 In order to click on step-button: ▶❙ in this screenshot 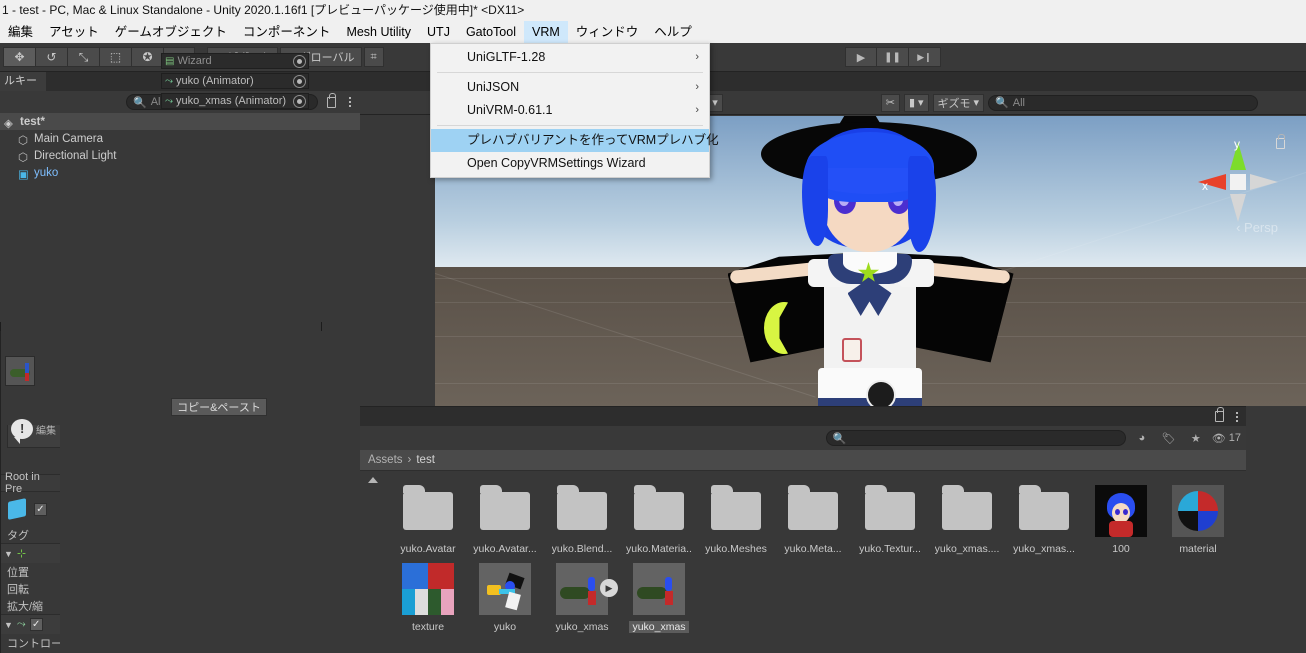, I will do `click(925, 57)`.